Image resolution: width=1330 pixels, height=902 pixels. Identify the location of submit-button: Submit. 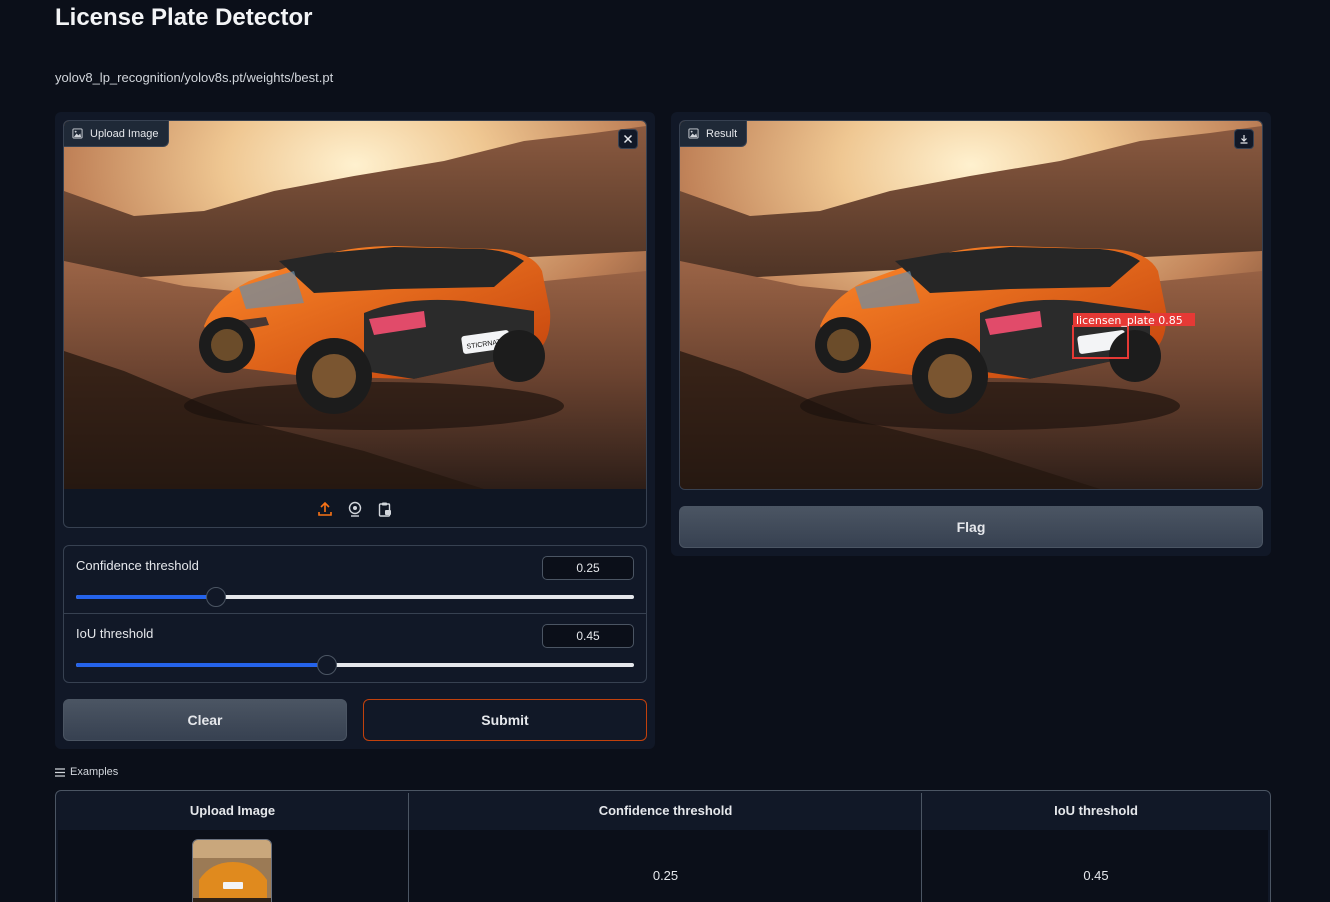
(505, 720).